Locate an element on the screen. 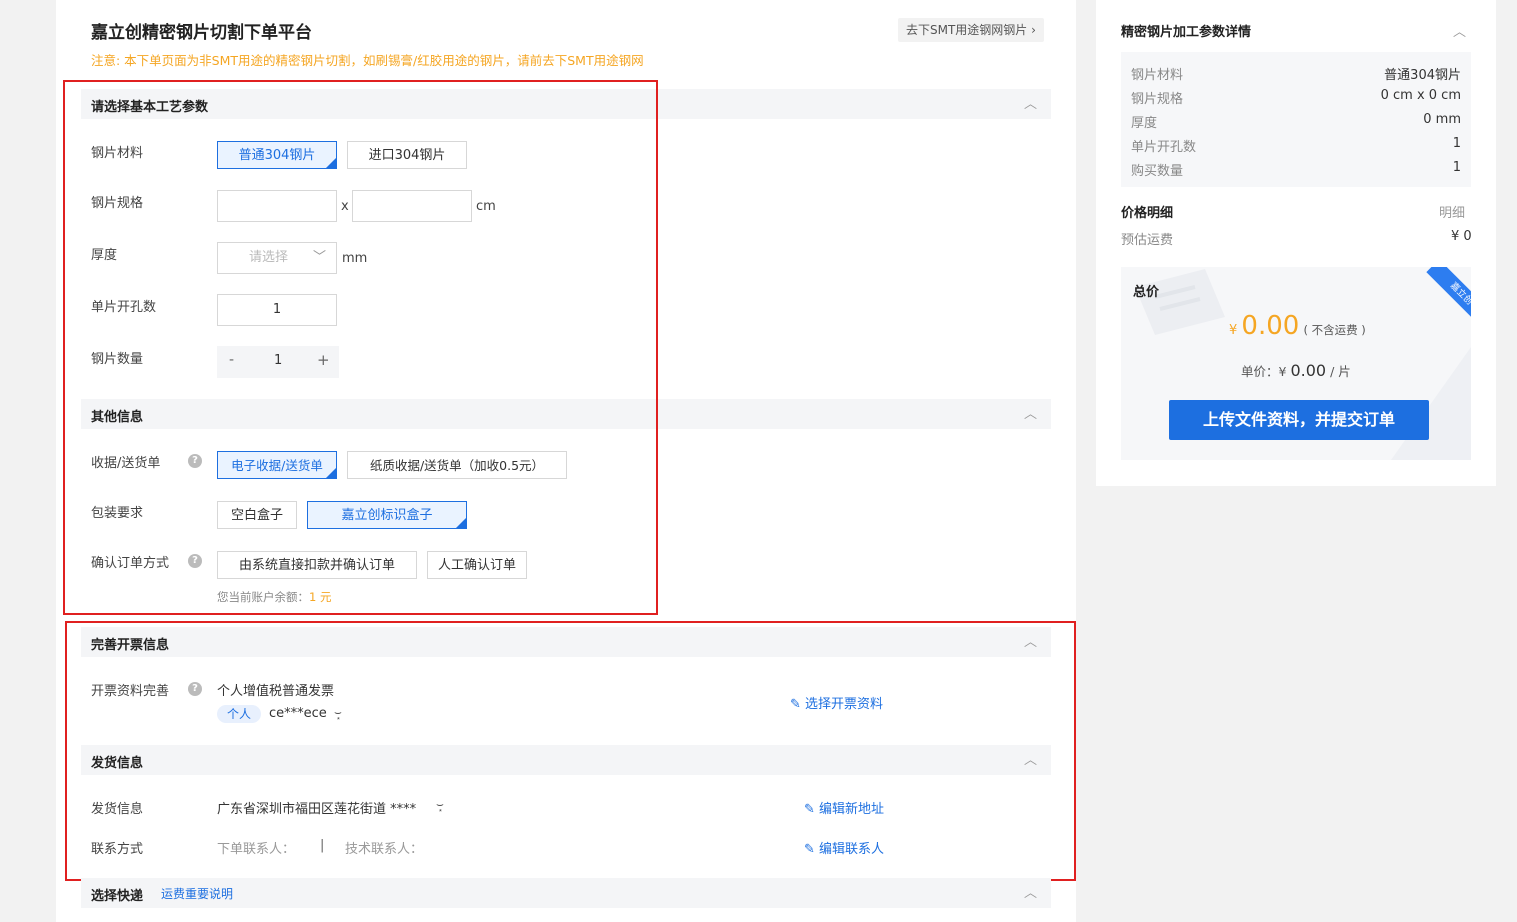 The width and height of the screenshot is (1517, 922). section-invoice-title: 完善开票信息 is located at coordinates (130, 645).